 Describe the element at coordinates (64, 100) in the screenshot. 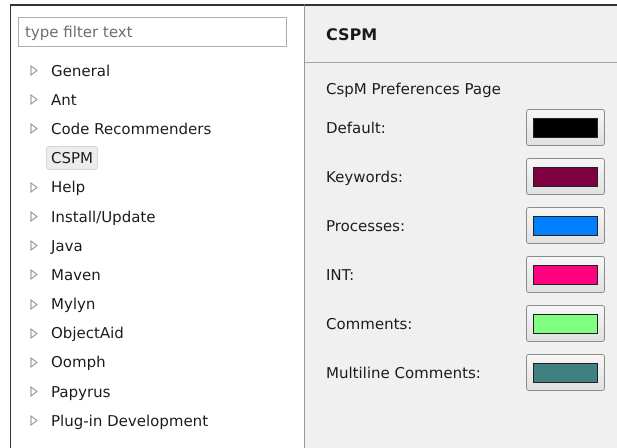

I see `tree-item: Ant` at that location.